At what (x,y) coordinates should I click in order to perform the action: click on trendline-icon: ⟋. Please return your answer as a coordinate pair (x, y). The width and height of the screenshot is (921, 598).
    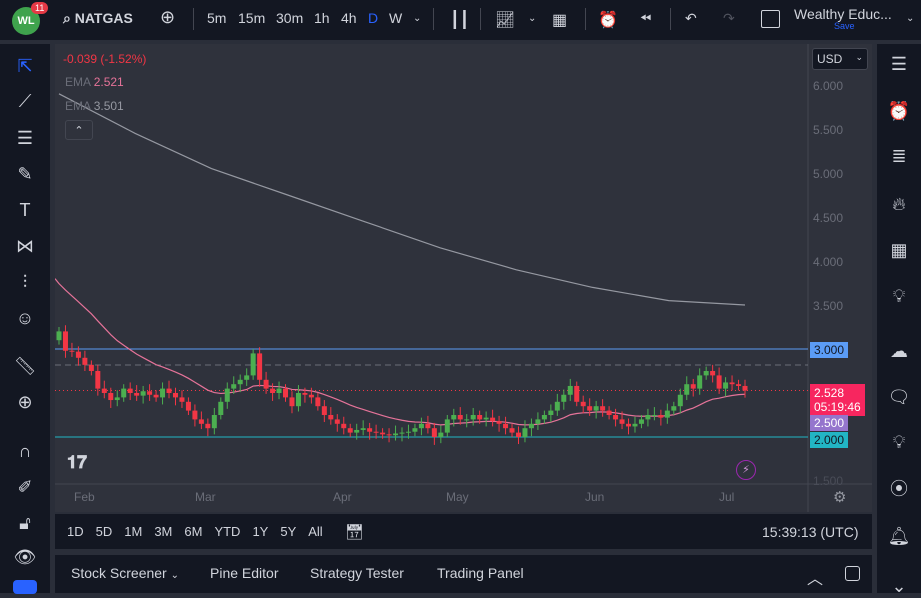
    Looking at the image, I should click on (25, 101).